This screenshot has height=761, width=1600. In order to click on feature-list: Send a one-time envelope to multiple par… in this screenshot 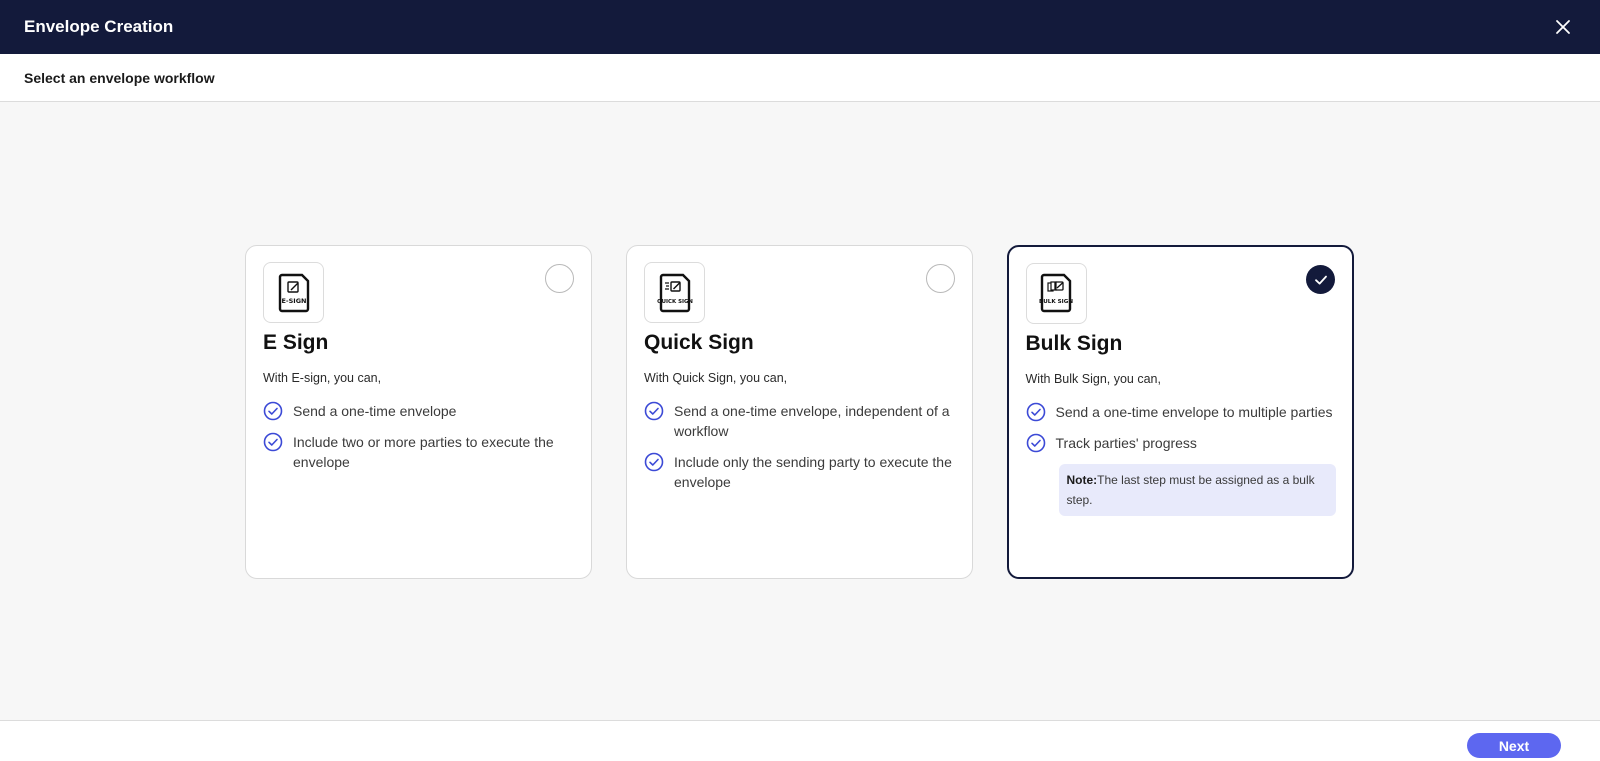, I will do `click(1181, 427)`.